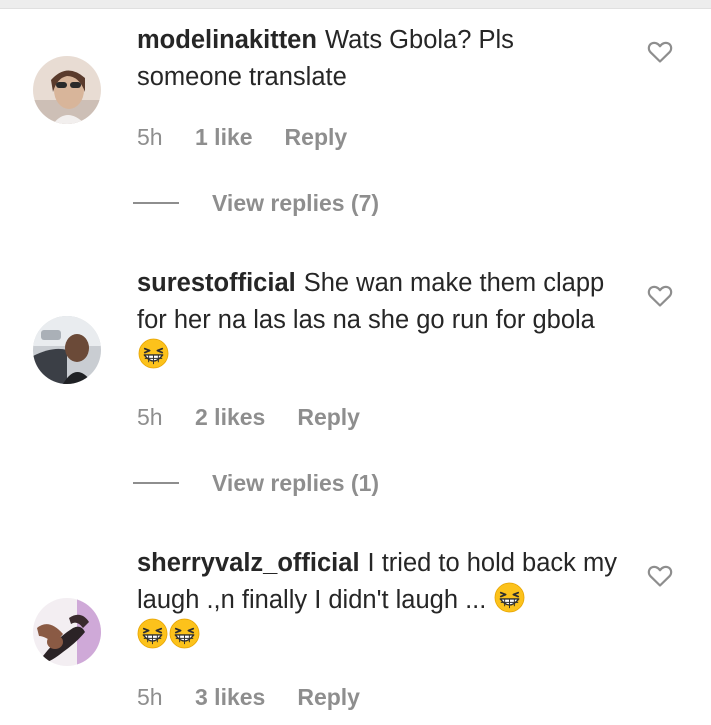 Image resolution: width=711 pixels, height=725 pixels. I want to click on likes-count: 3 likes, so click(230, 697).